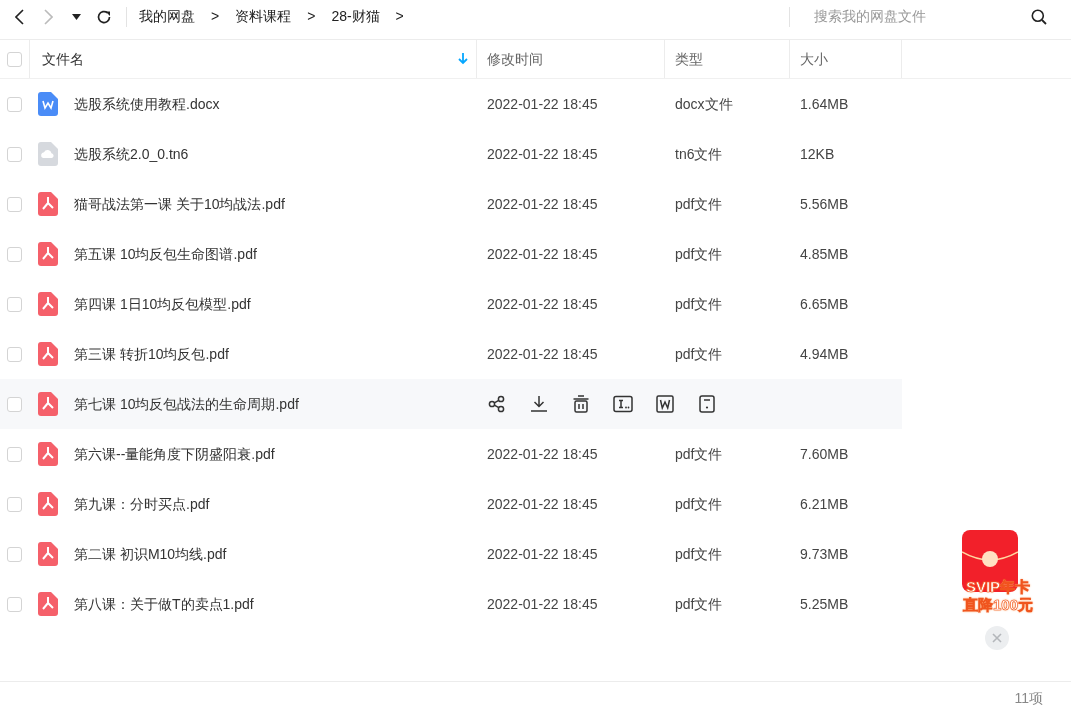  I want to click on select-all-checkbox, so click(14, 59).